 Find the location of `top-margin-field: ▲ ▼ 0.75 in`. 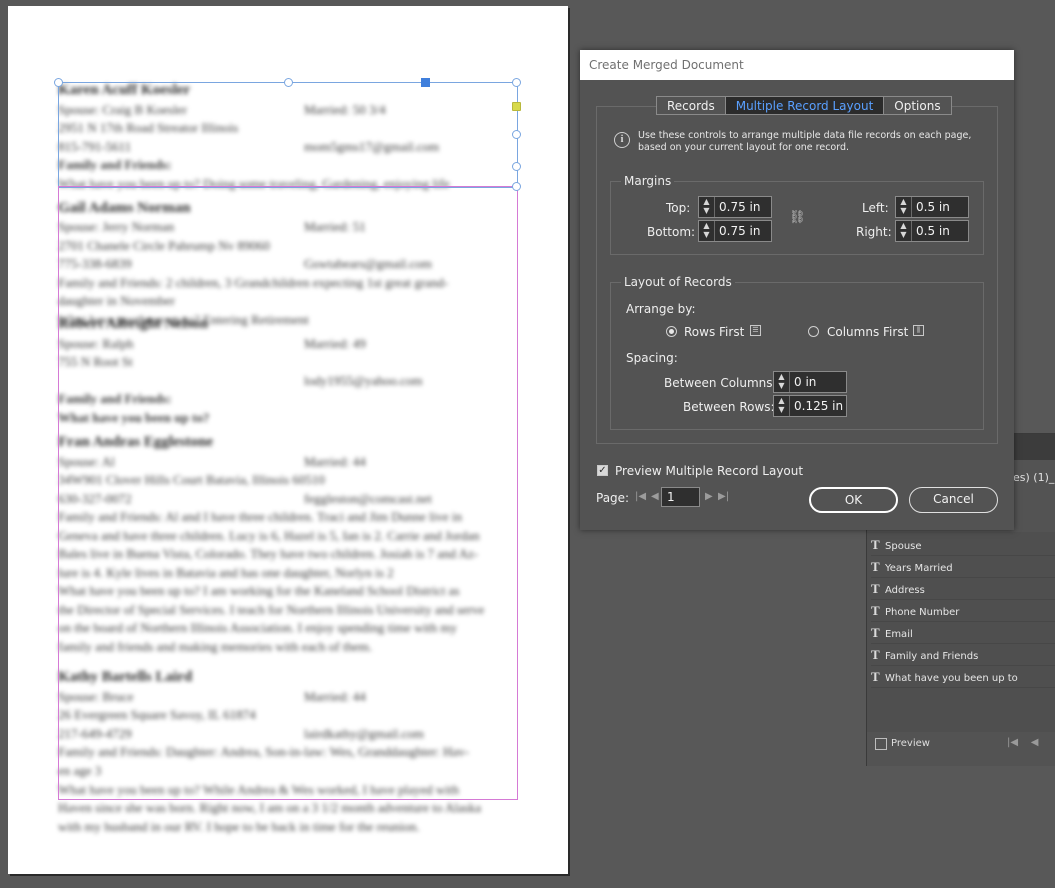

top-margin-field: ▲ ▼ 0.75 in is located at coordinates (735, 207).